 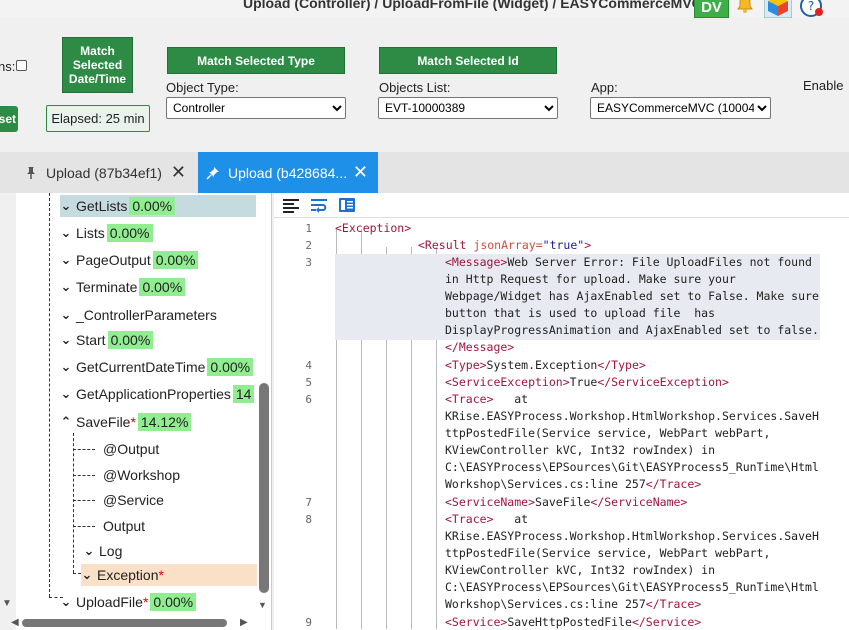 I want to click on tree-item-uploadfile: ⌄ UploadFile * 0.00%, so click(x=128, y=602).